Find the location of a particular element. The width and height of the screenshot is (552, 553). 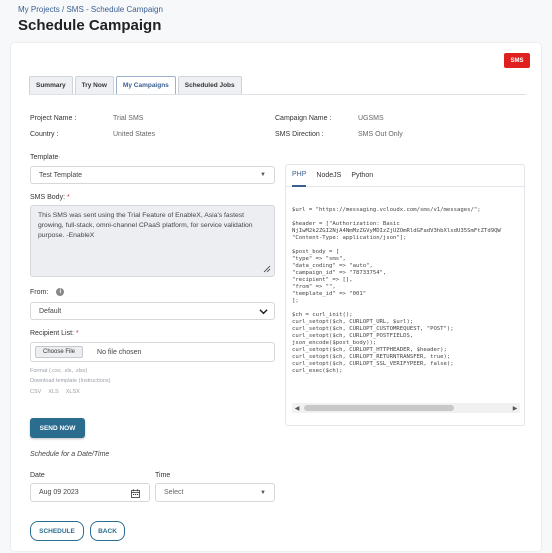

code-tab-python: Python is located at coordinates (362, 176).